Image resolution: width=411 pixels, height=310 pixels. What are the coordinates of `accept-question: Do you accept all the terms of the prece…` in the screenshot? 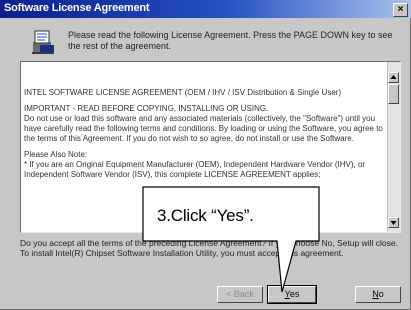 It's located at (209, 248).